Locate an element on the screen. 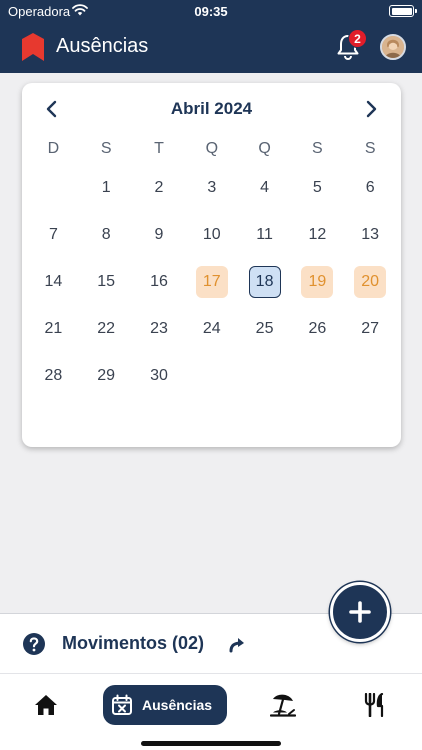 This screenshot has width=422, height=750. calendar-day: 16 is located at coordinates (159, 282).